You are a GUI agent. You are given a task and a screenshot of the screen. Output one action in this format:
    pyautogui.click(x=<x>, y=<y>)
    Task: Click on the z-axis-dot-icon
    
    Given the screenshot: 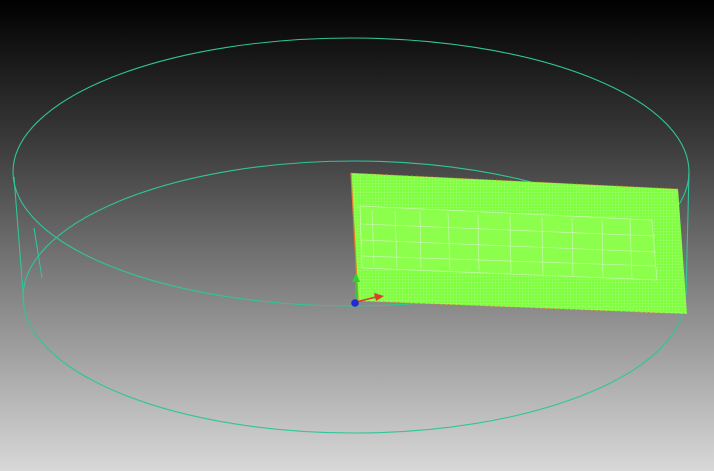 What is the action you would take?
    pyautogui.click(x=355, y=303)
    